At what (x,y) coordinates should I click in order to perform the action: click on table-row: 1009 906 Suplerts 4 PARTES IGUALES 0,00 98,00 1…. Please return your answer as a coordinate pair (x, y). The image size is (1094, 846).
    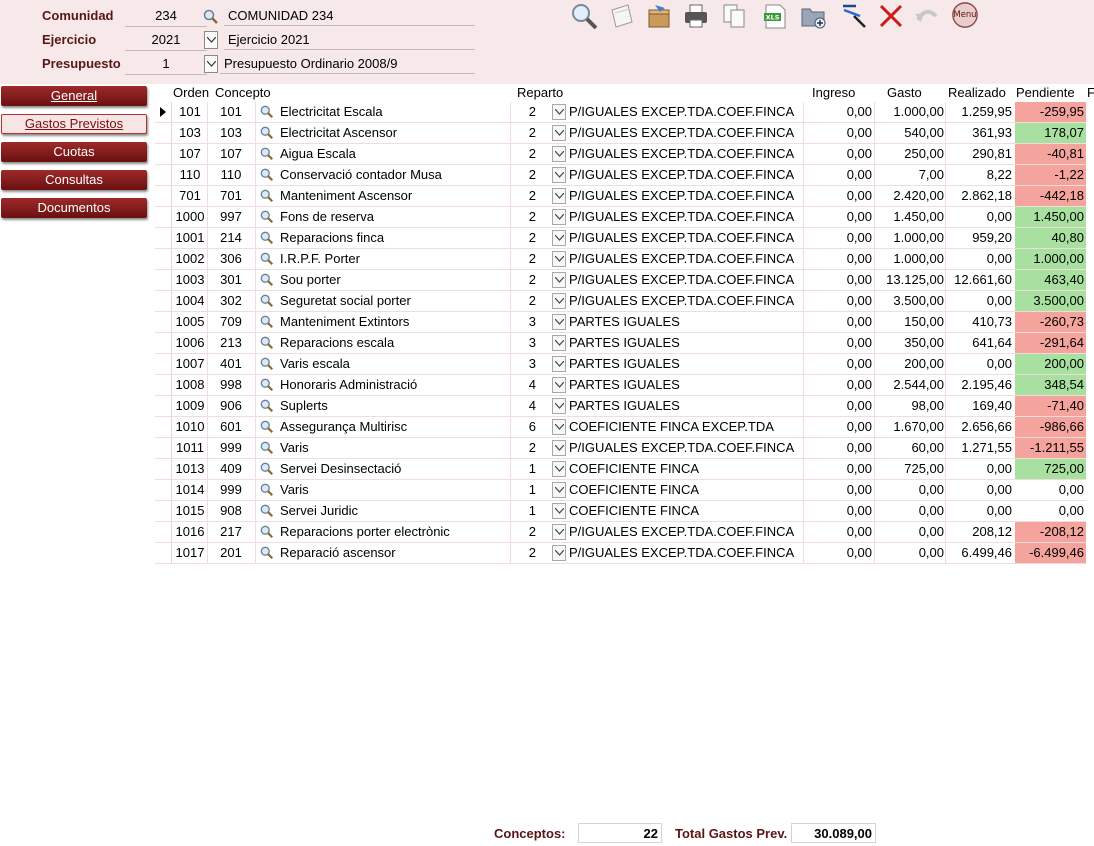
    Looking at the image, I should click on (620, 406).